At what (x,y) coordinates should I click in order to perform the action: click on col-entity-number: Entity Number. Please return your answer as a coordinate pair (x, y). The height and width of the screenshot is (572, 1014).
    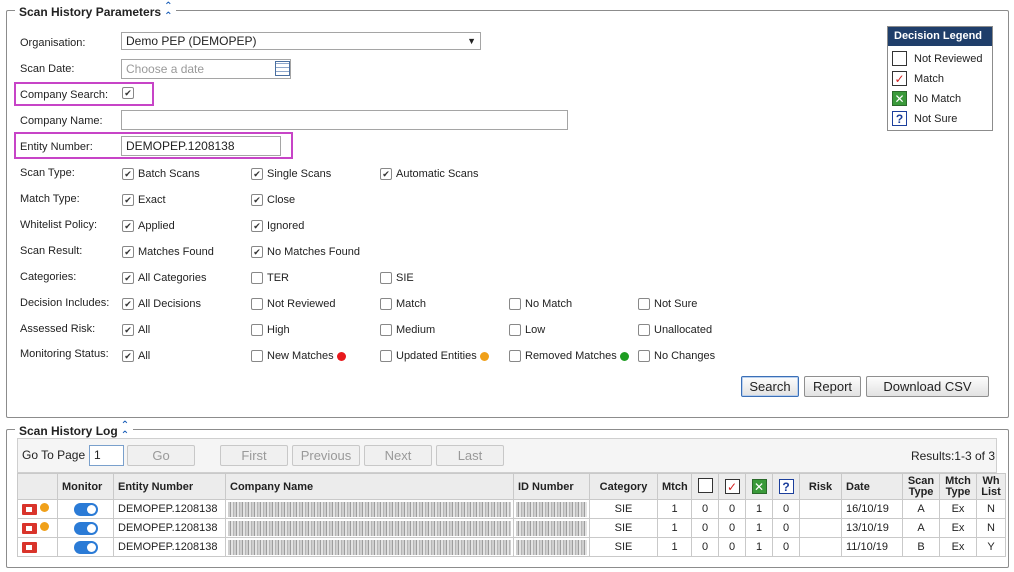
    Looking at the image, I should click on (169, 486).